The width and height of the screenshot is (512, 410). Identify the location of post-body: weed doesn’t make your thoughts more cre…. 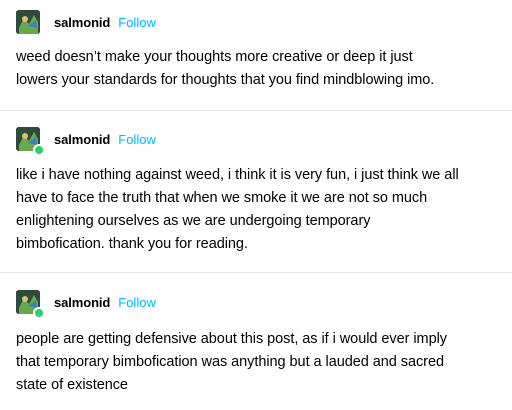
(260, 69).